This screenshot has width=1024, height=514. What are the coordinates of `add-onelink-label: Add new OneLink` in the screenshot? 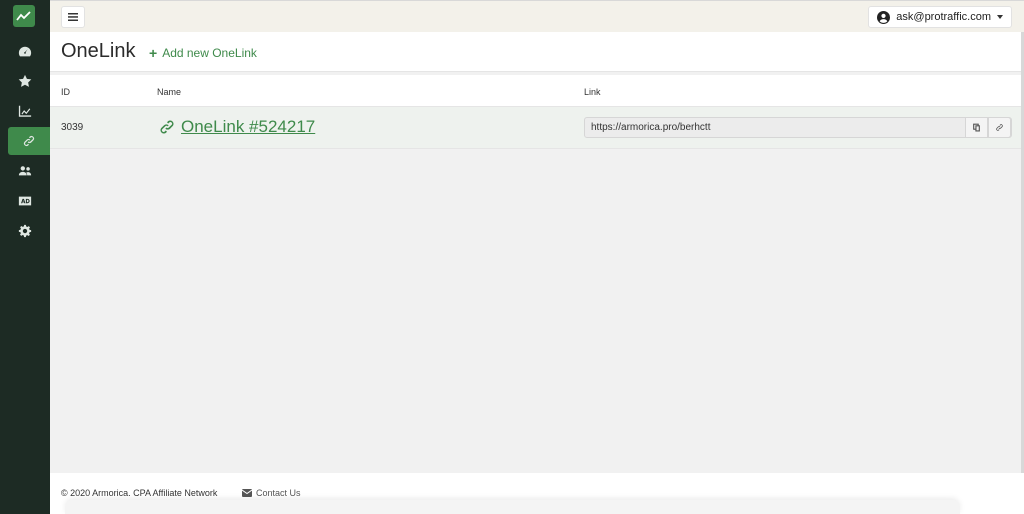 It's located at (209, 53).